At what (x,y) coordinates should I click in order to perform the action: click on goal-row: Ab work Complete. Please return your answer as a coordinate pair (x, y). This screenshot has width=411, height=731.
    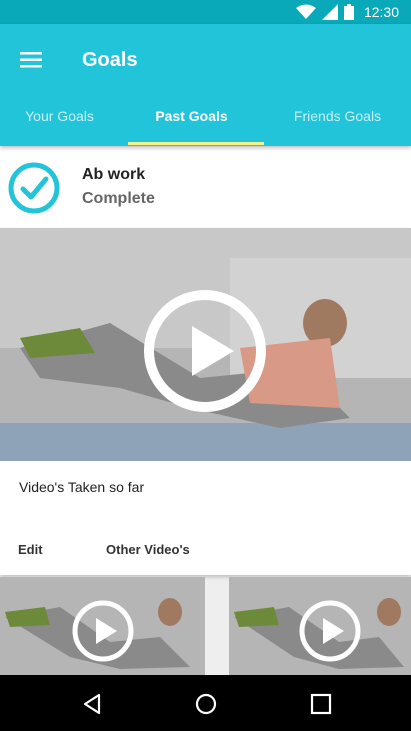
    Looking at the image, I should click on (205, 187).